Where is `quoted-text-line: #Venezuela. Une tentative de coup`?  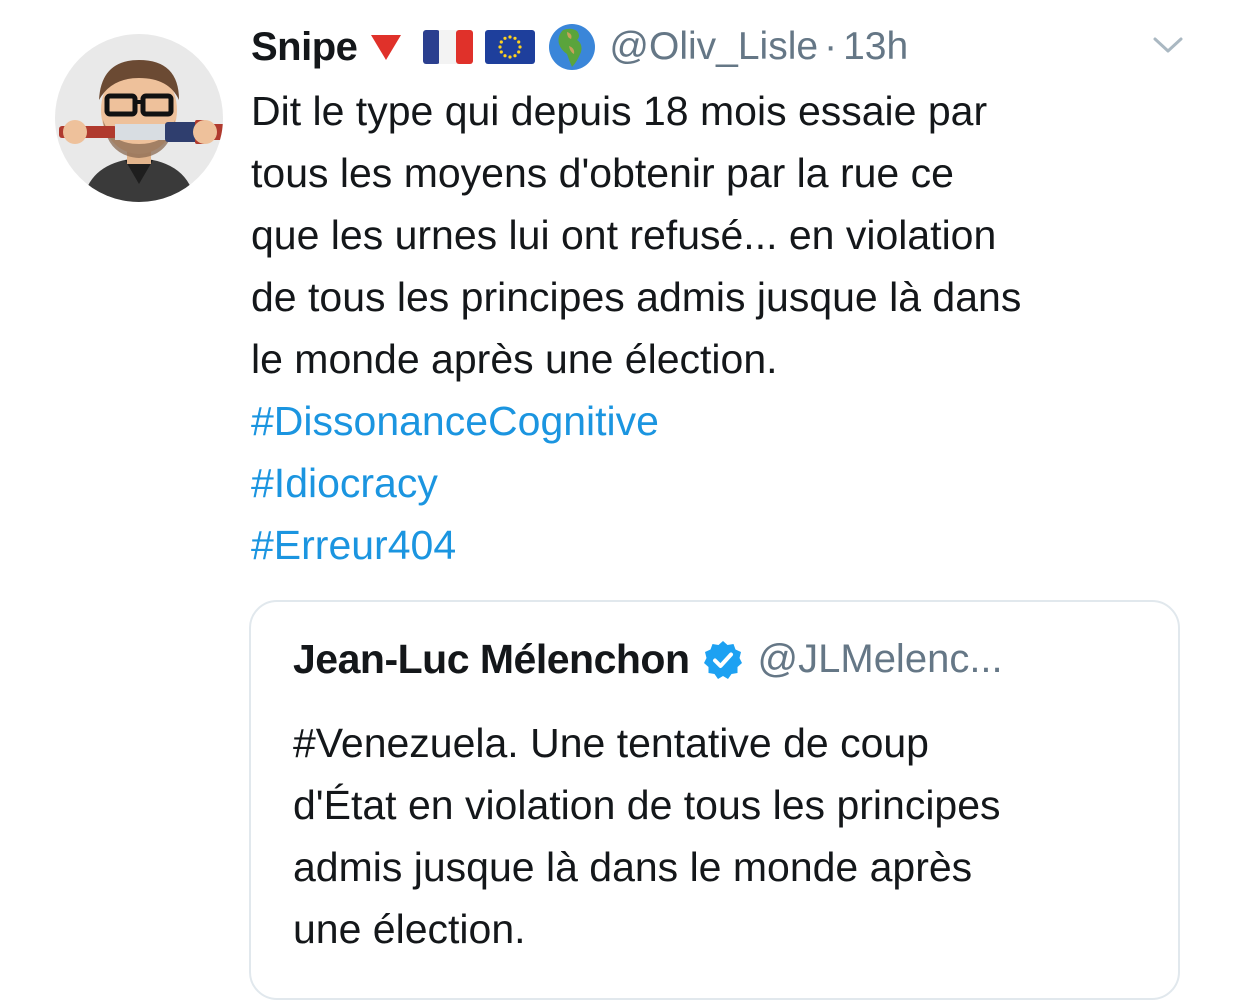
quoted-text-line: #Venezuela. Une tentative de coup is located at coordinates (611, 743).